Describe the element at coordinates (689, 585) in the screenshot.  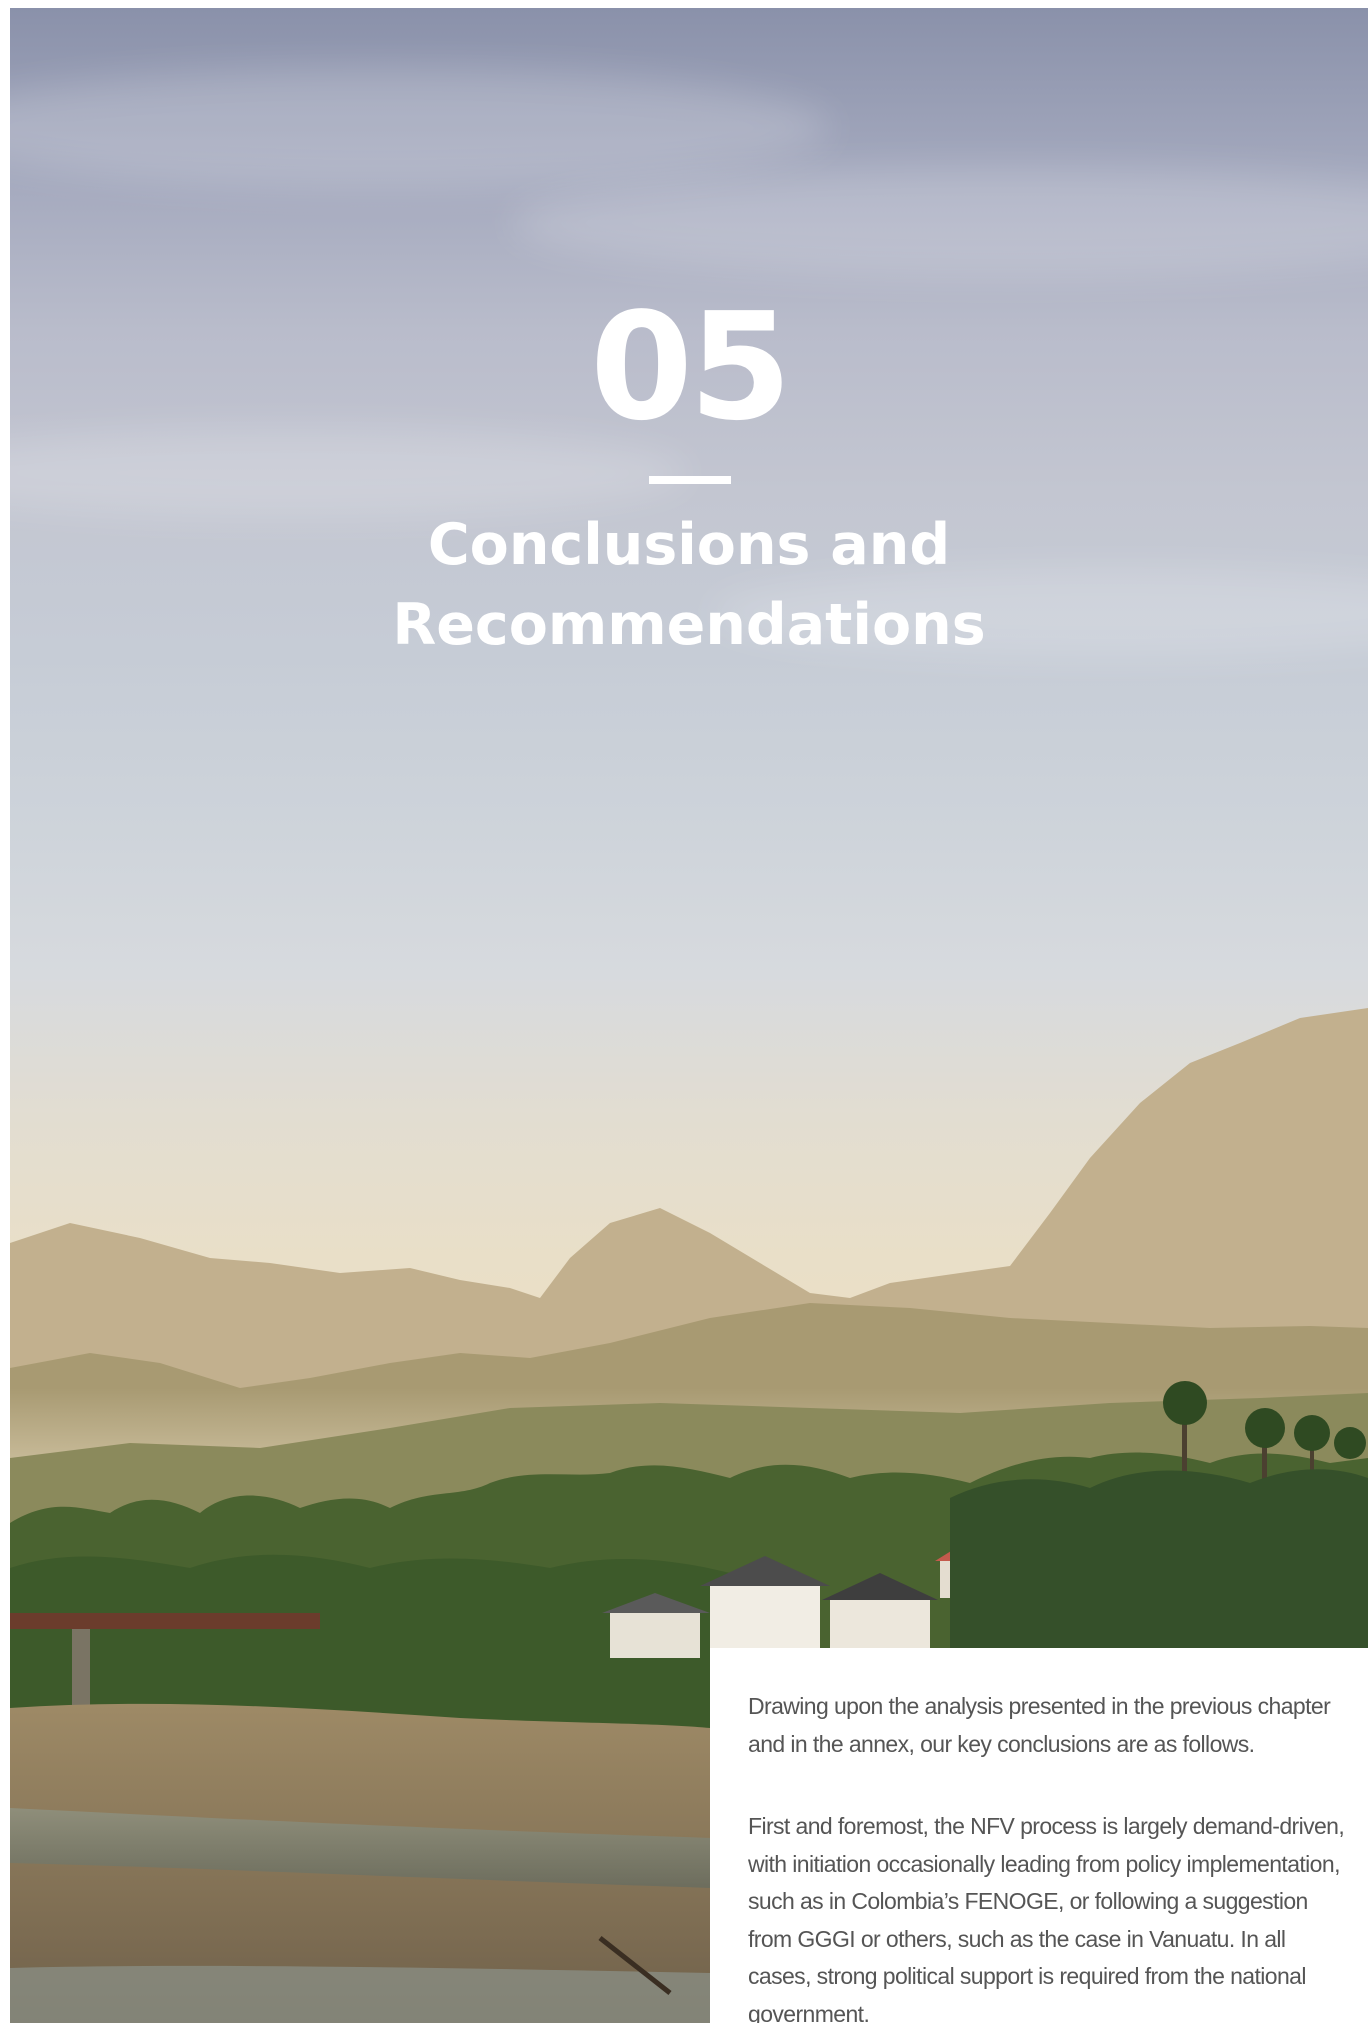
I see `chapter-title: Conclusions and Recommendations` at that location.